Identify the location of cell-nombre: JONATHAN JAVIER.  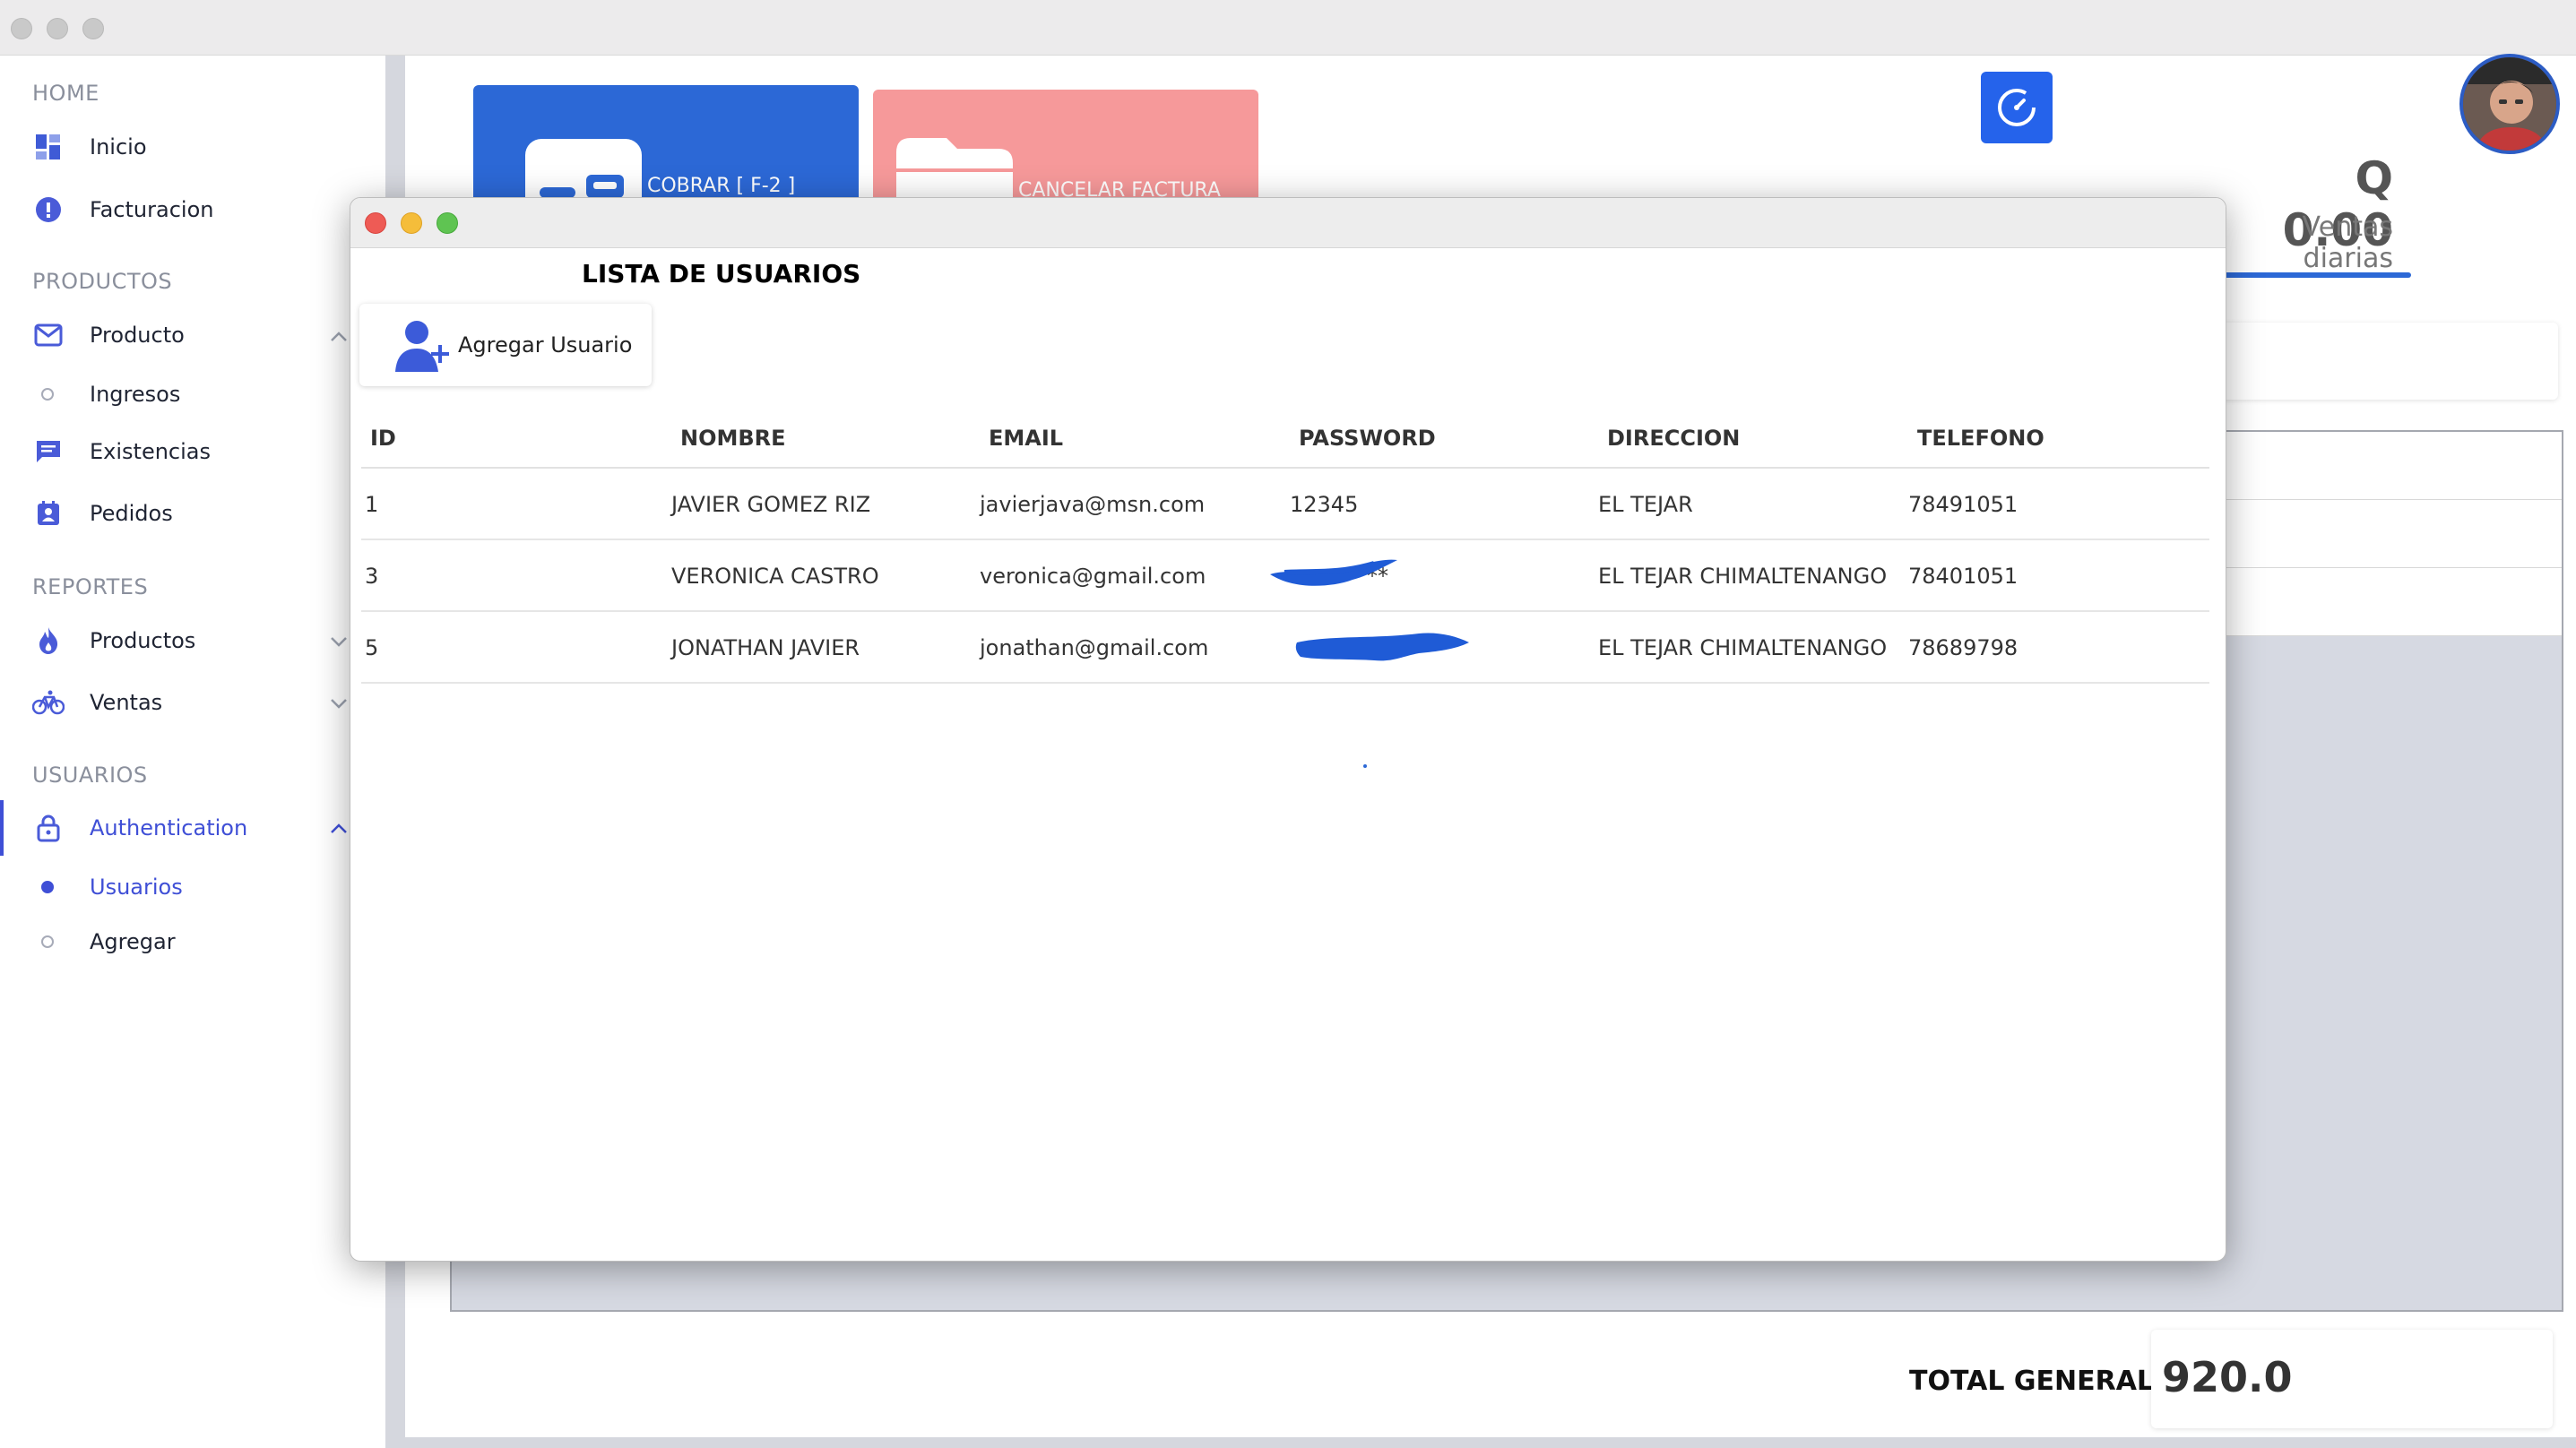
(765, 647).